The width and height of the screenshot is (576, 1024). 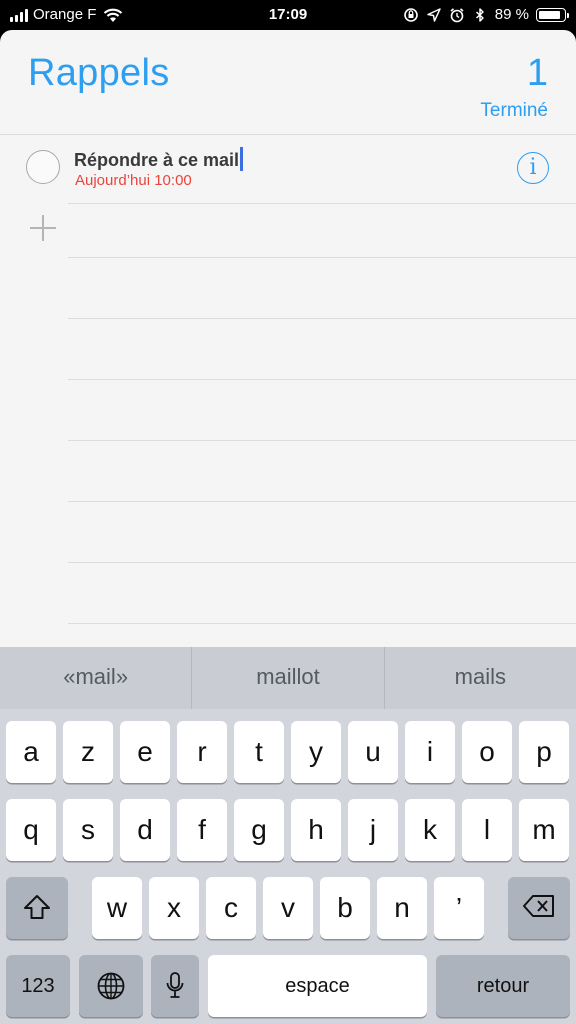 What do you see at coordinates (43, 228) in the screenshot?
I see `add-reminder-icon` at bounding box center [43, 228].